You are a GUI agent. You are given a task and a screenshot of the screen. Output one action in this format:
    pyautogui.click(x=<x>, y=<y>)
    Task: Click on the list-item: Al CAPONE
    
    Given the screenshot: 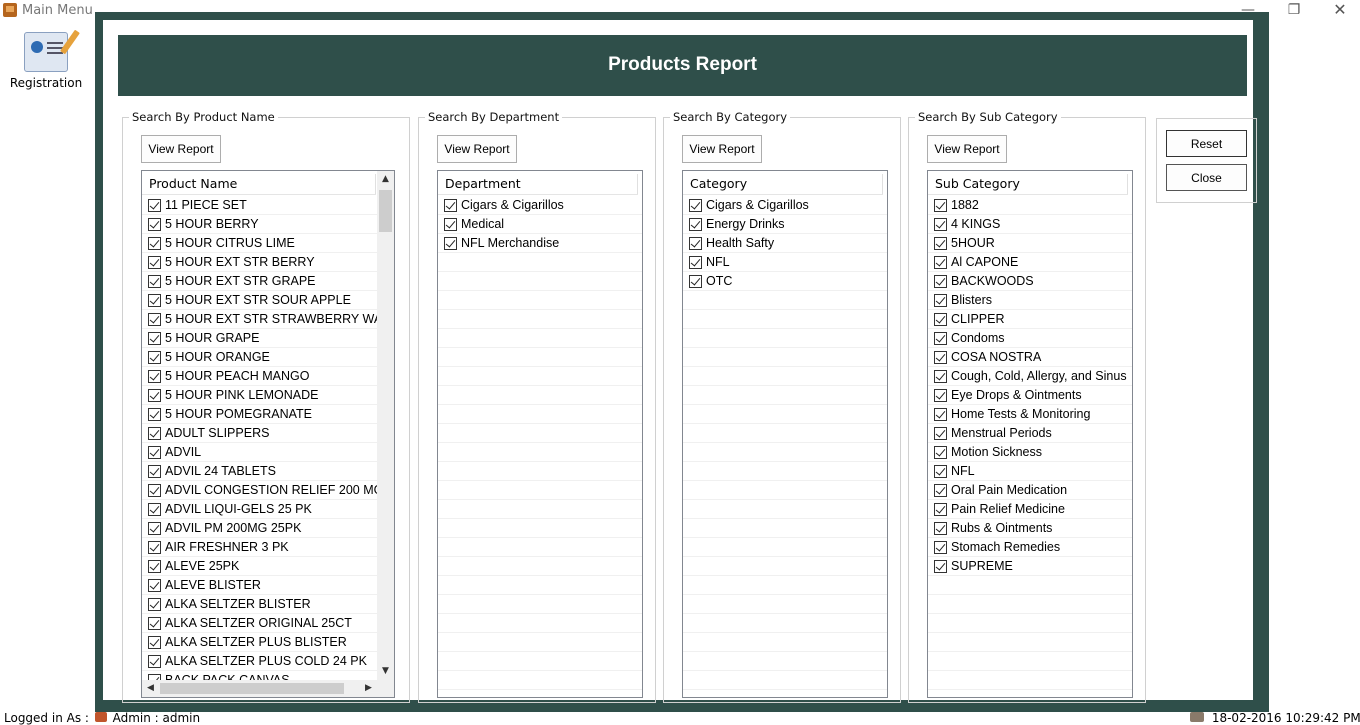 What is the action you would take?
    pyautogui.click(x=1030, y=262)
    